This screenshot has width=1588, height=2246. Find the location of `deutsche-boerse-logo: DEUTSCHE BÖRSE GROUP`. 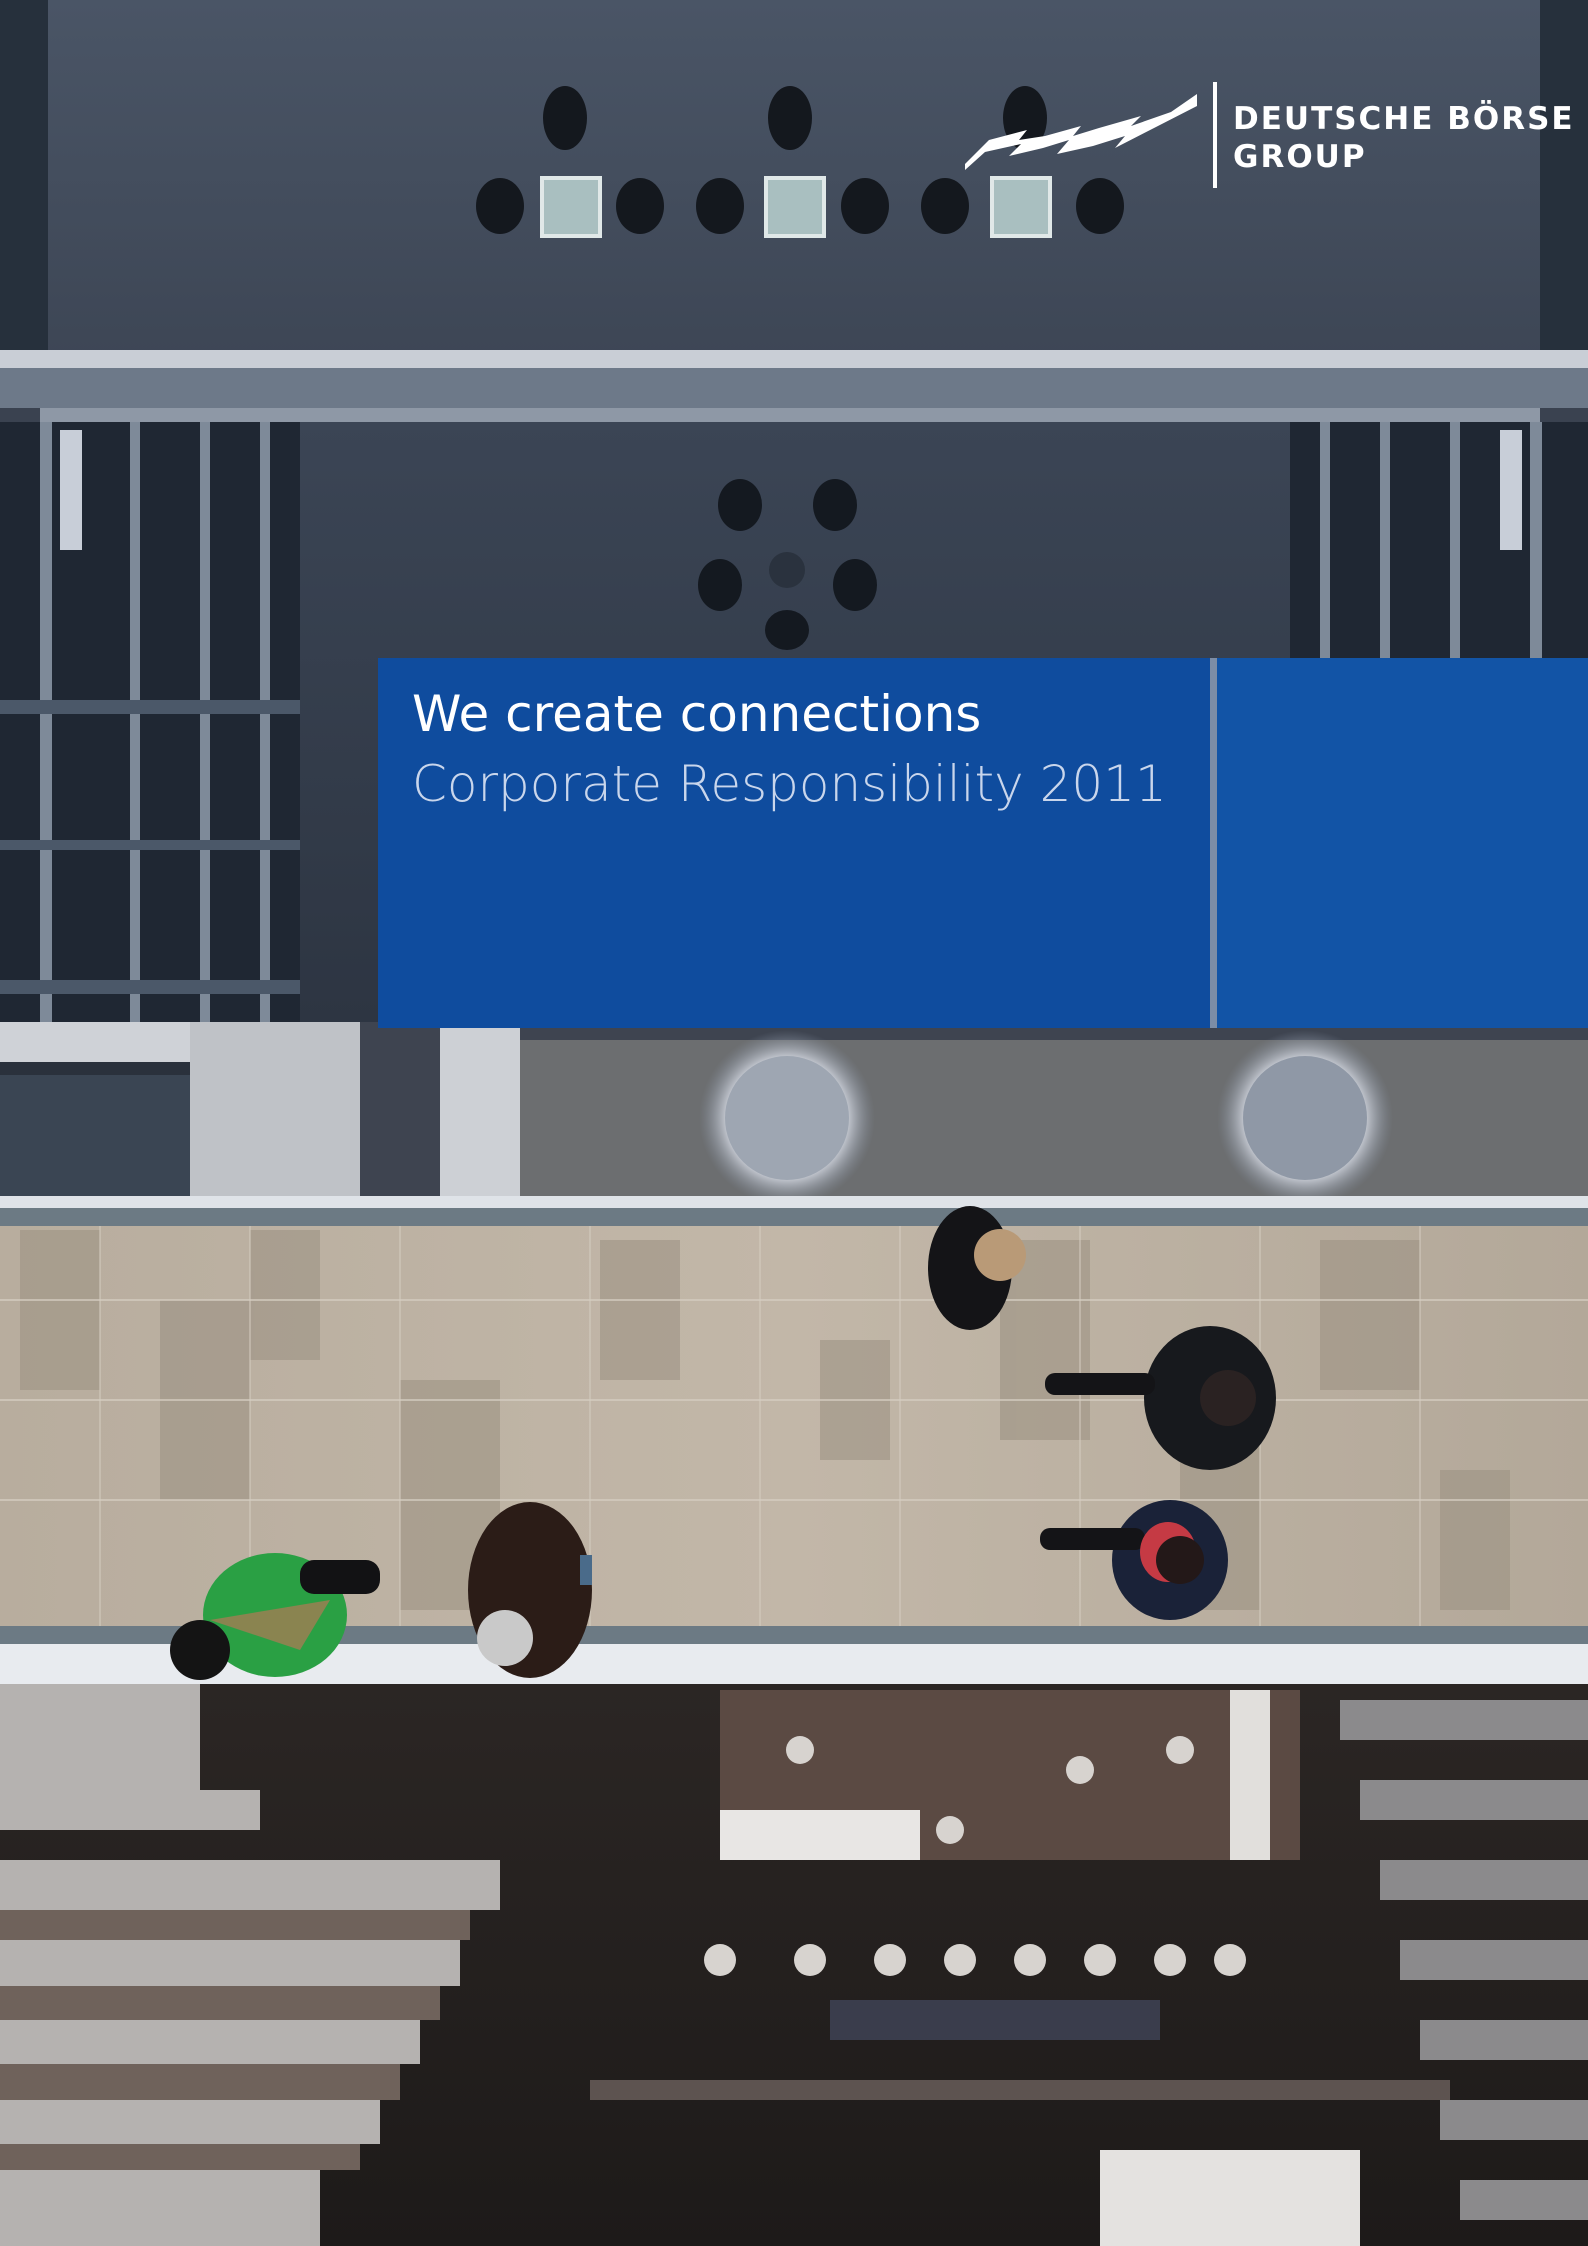

deutsche-boerse-logo: DEUTSCHE BÖRSE GROUP is located at coordinates (1269, 137).